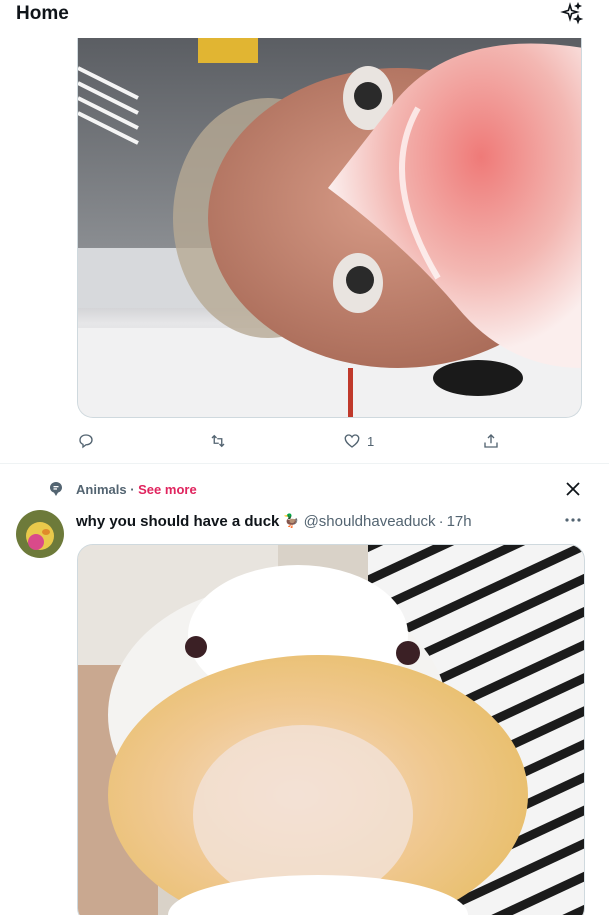 The height and width of the screenshot is (915, 609). What do you see at coordinates (291, 520) in the screenshot?
I see `duck-emoji: 🦆` at bounding box center [291, 520].